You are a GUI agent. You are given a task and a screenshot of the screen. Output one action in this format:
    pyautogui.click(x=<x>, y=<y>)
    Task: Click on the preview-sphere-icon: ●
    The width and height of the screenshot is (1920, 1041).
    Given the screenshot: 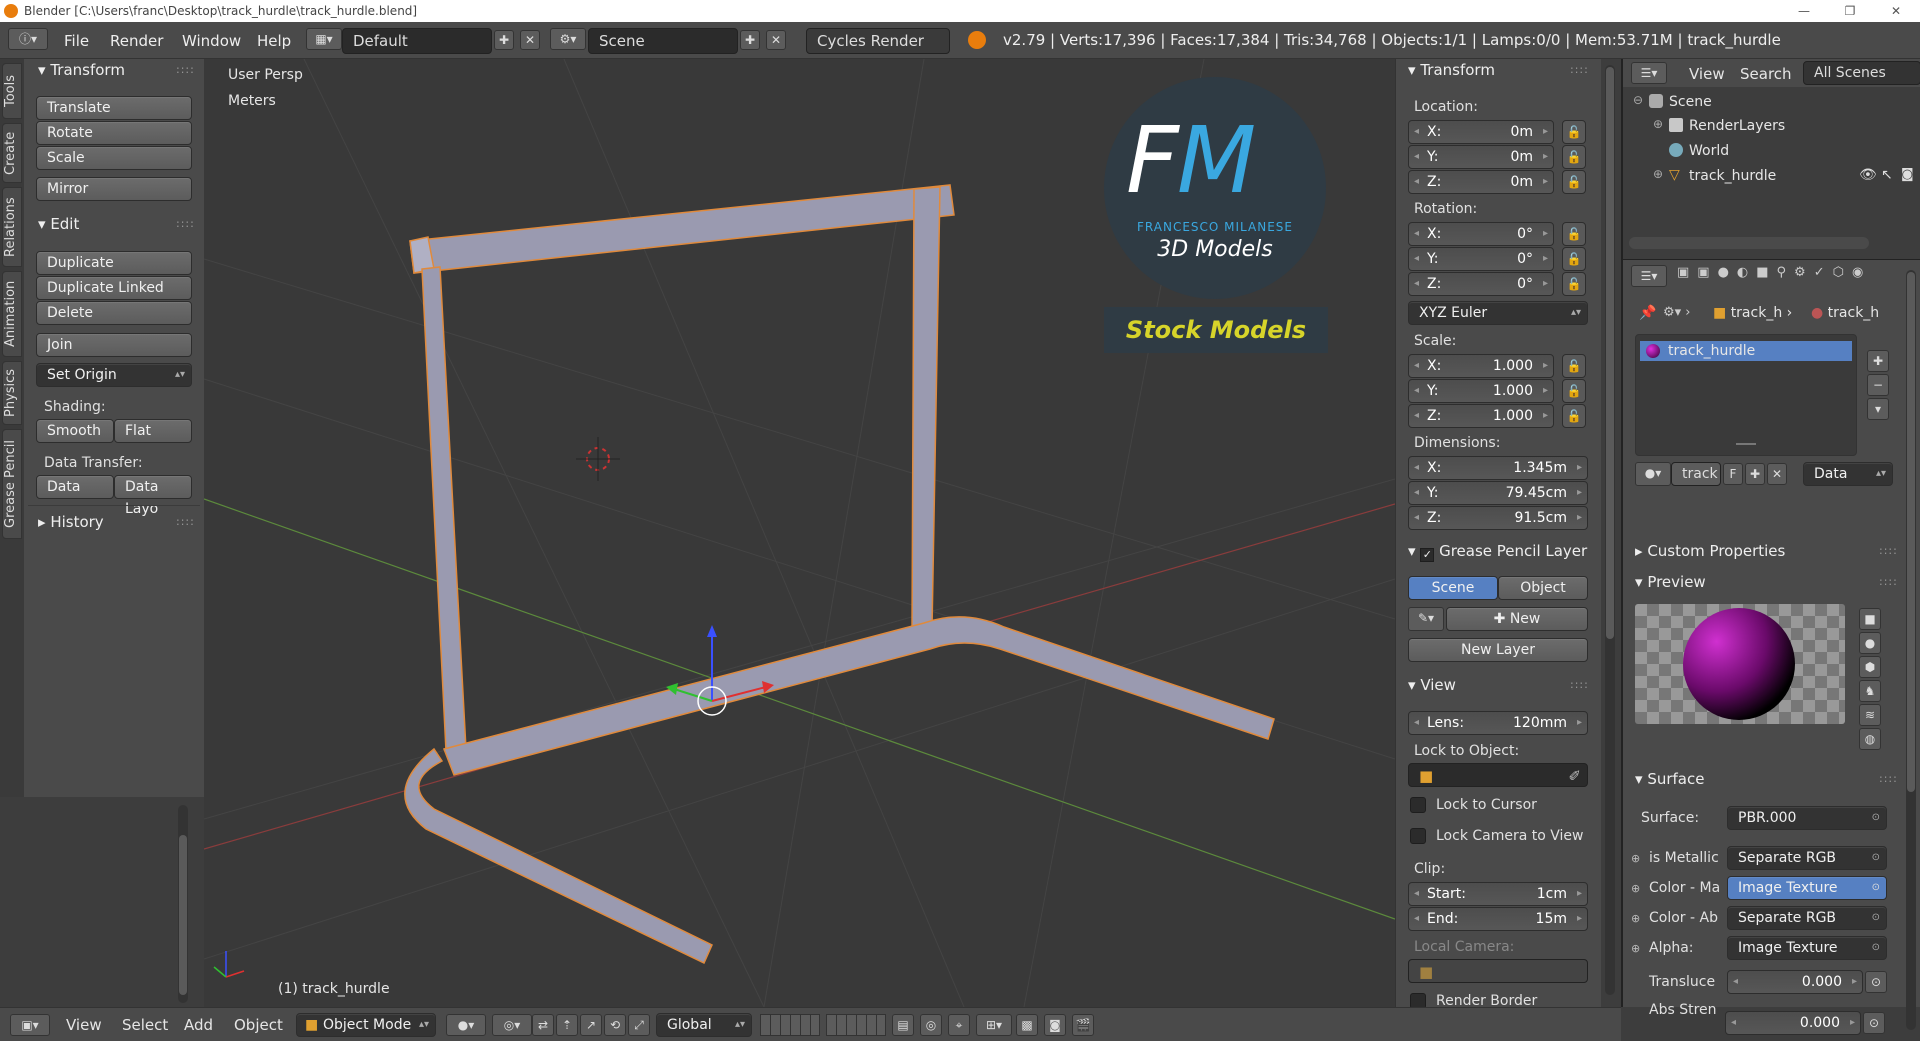 What is the action you would take?
    pyautogui.click(x=1870, y=643)
    